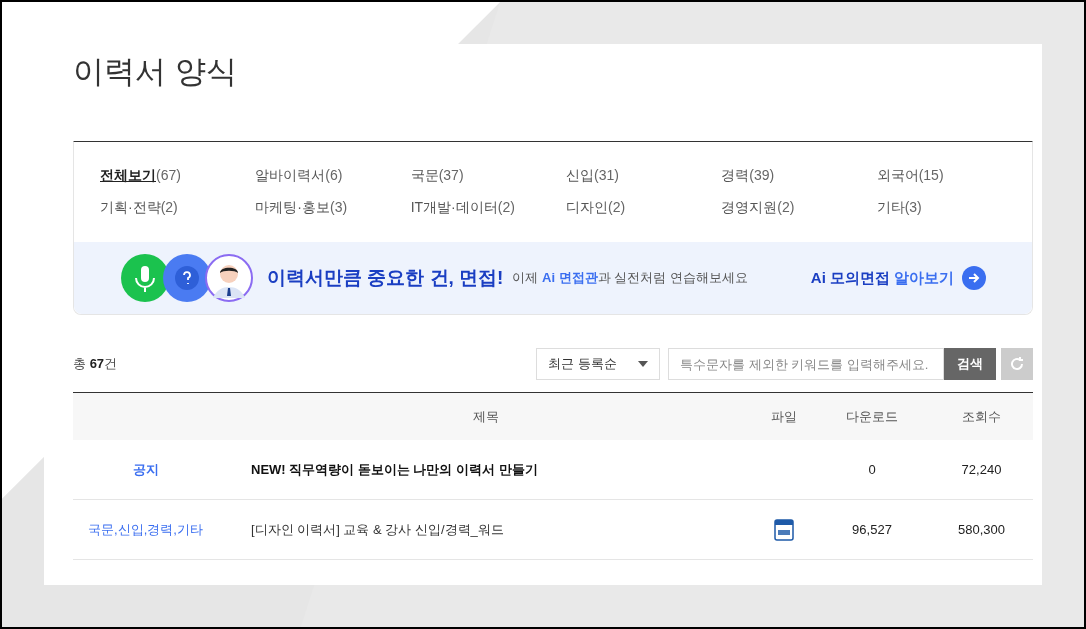  What do you see at coordinates (598, 364) in the screenshot?
I see `sort-select: 최근 등록순` at bounding box center [598, 364].